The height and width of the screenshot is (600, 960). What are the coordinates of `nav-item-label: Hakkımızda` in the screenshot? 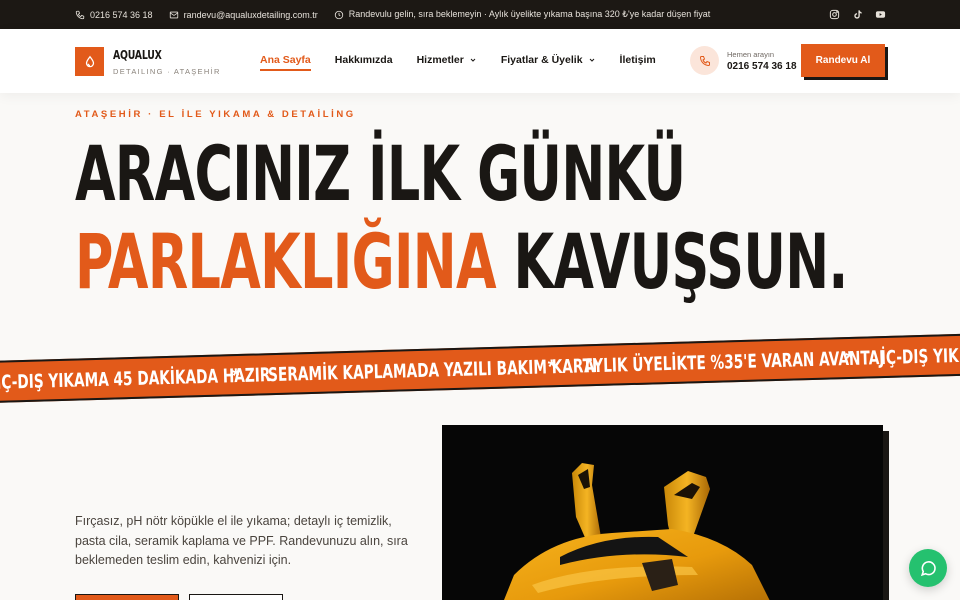 It's located at (363, 60).